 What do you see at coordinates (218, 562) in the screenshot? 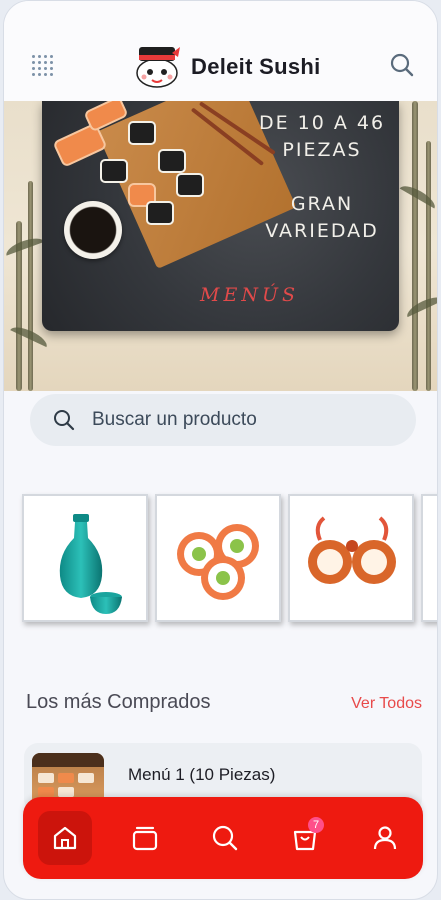
I see `salmon-roll-icon` at bounding box center [218, 562].